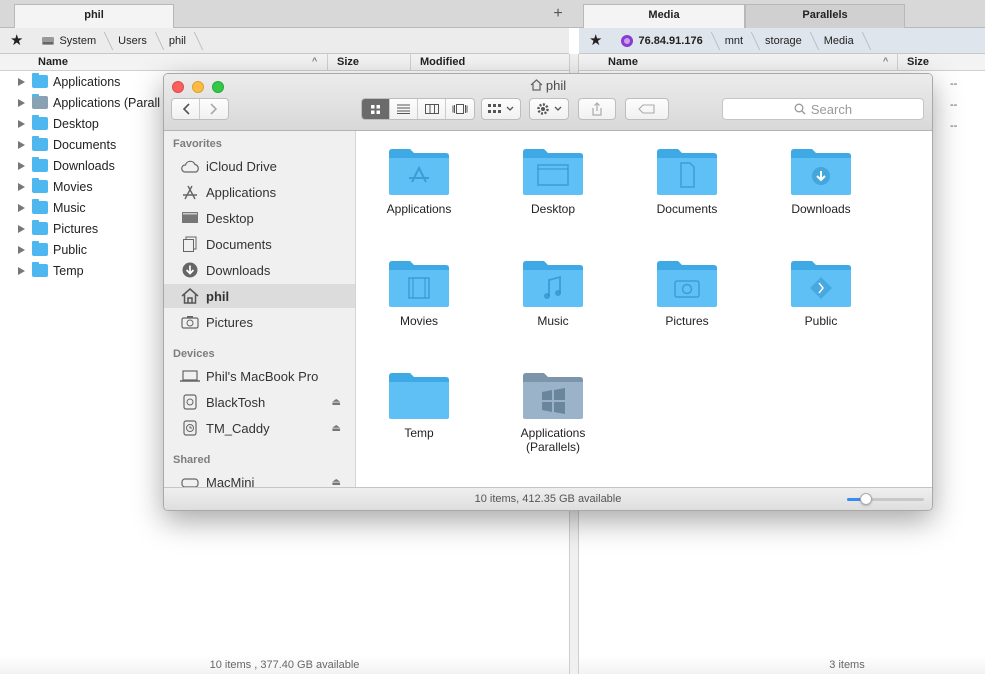 The height and width of the screenshot is (674, 985). What do you see at coordinates (442, 62) in the screenshot?
I see `column-modified: Modified` at bounding box center [442, 62].